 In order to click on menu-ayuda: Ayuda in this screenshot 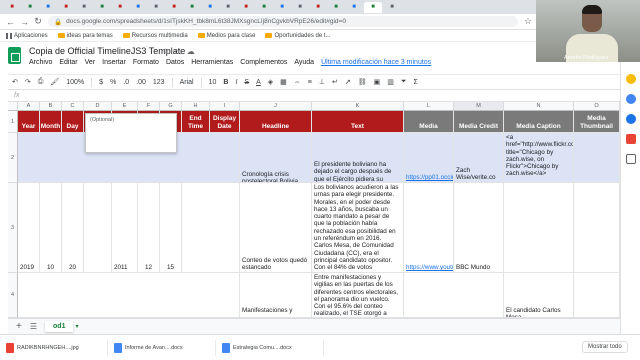, I will do `click(304, 62)`.